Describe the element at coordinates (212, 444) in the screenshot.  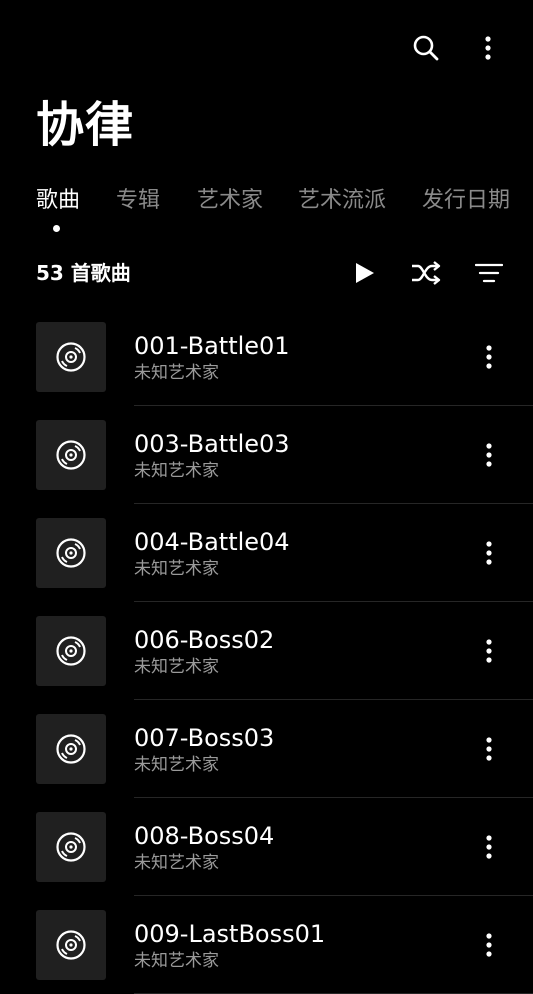
I see `song-title: 003-Battle03` at that location.